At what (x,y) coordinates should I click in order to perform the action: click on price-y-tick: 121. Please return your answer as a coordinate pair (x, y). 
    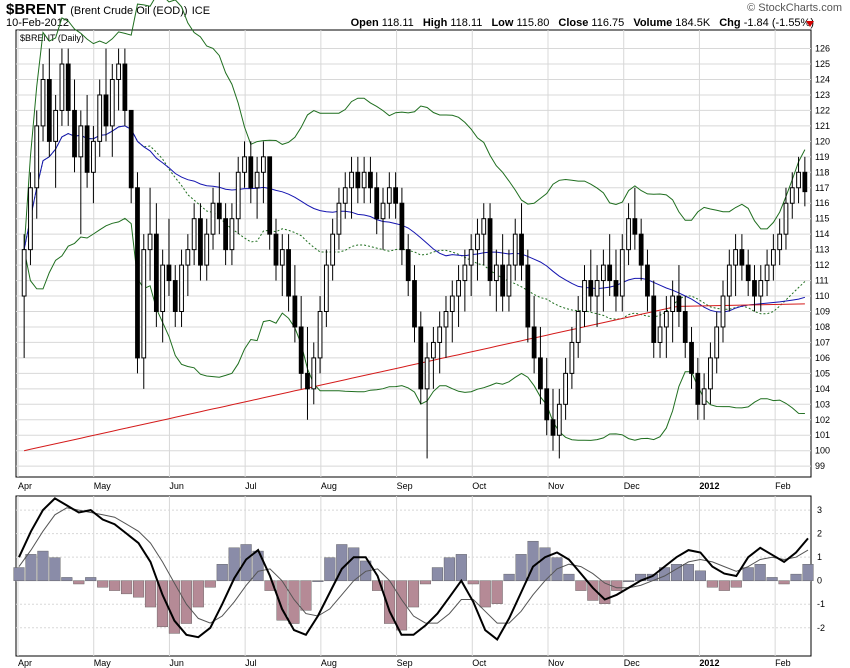
    Looking at the image, I should click on (822, 126).